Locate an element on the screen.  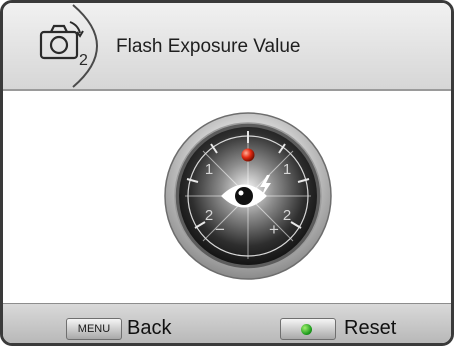
dial-indicator-dot is located at coordinates (248, 155).